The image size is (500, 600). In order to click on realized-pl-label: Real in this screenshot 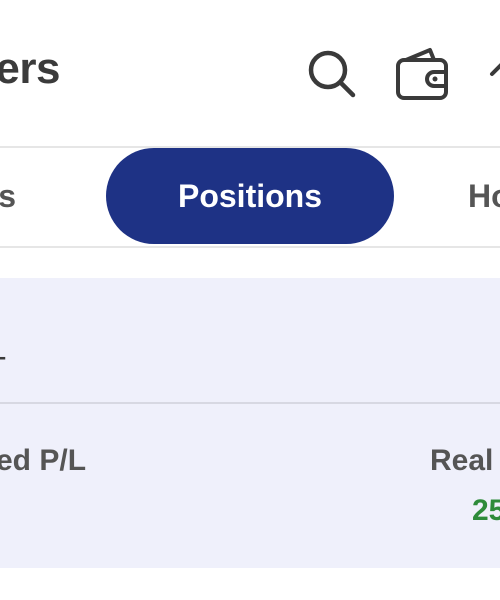, I will do `click(462, 460)`.